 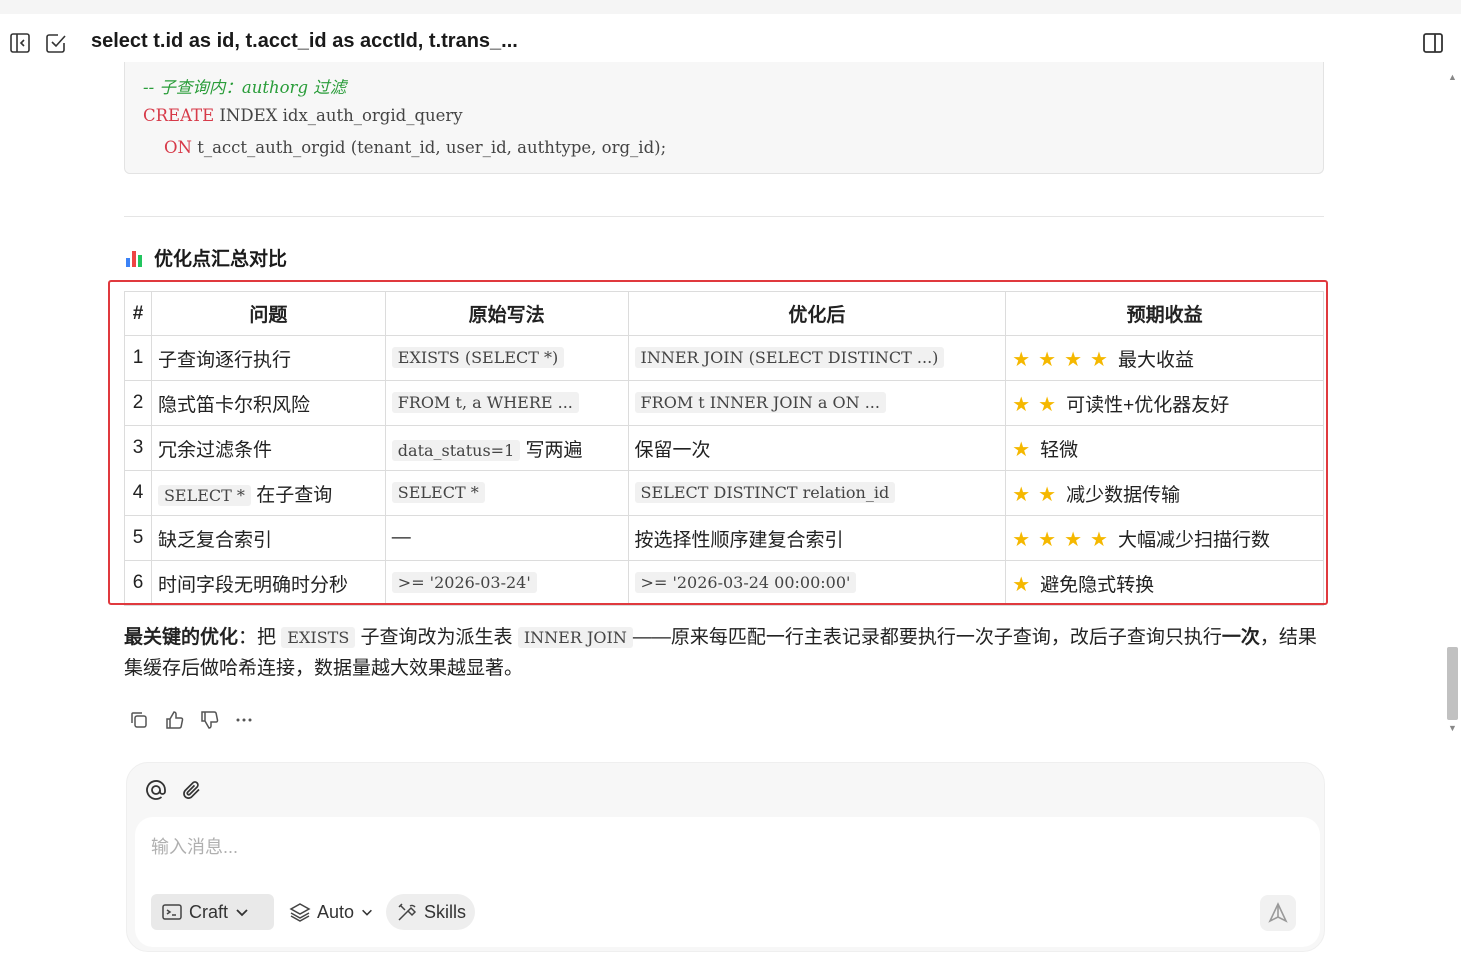 What do you see at coordinates (136, 258) in the screenshot?
I see `bar-chart-icon` at bounding box center [136, 258].